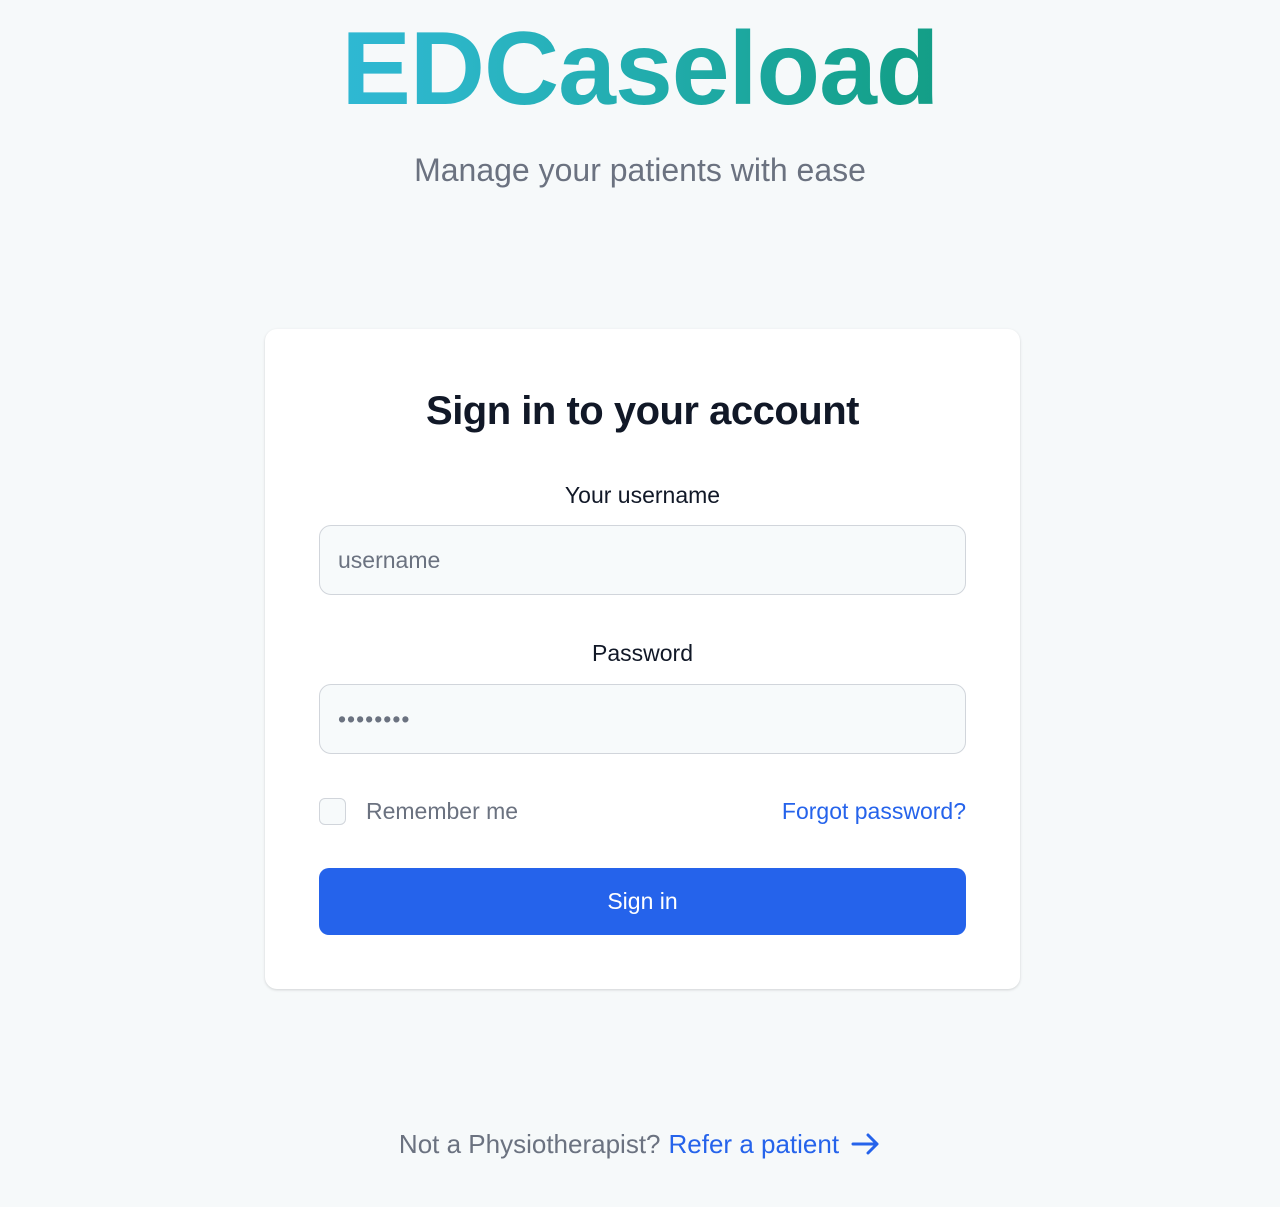 The width and height of the screenshot is (1280, 1207). What do you see at coordinates (642, 719) in the screenshot?
I see `password-input` at bounding box center [642, 719].